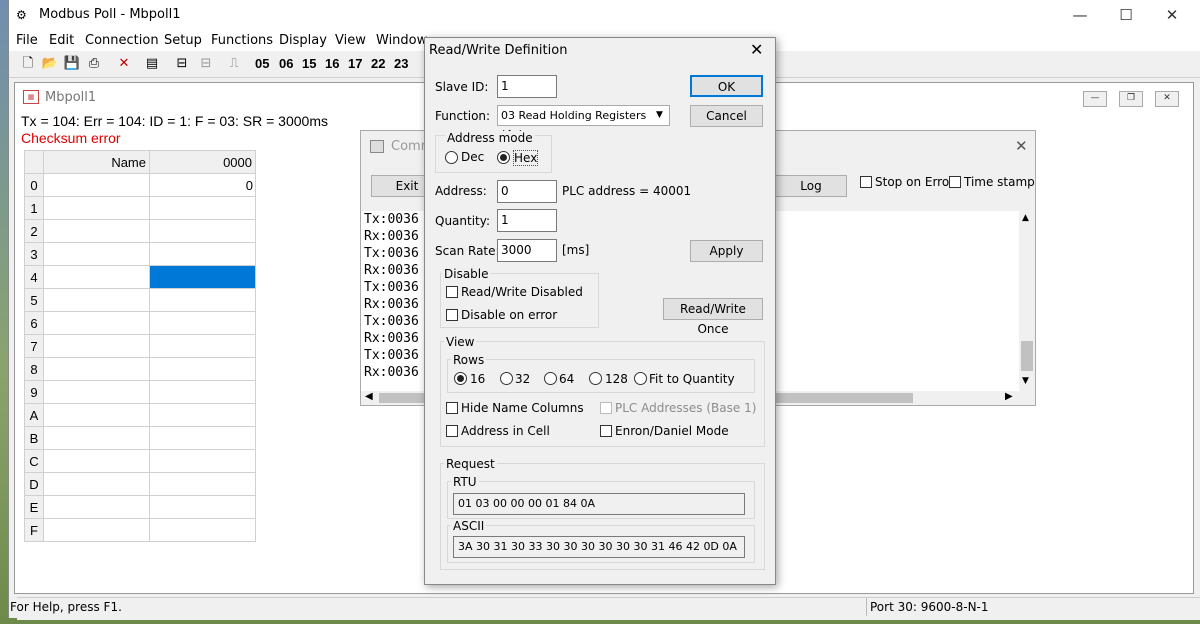  What do you see at coordinates (202, 277) in the screenshot?
I see `value-cell-selected` at bounding box center [202, 277].